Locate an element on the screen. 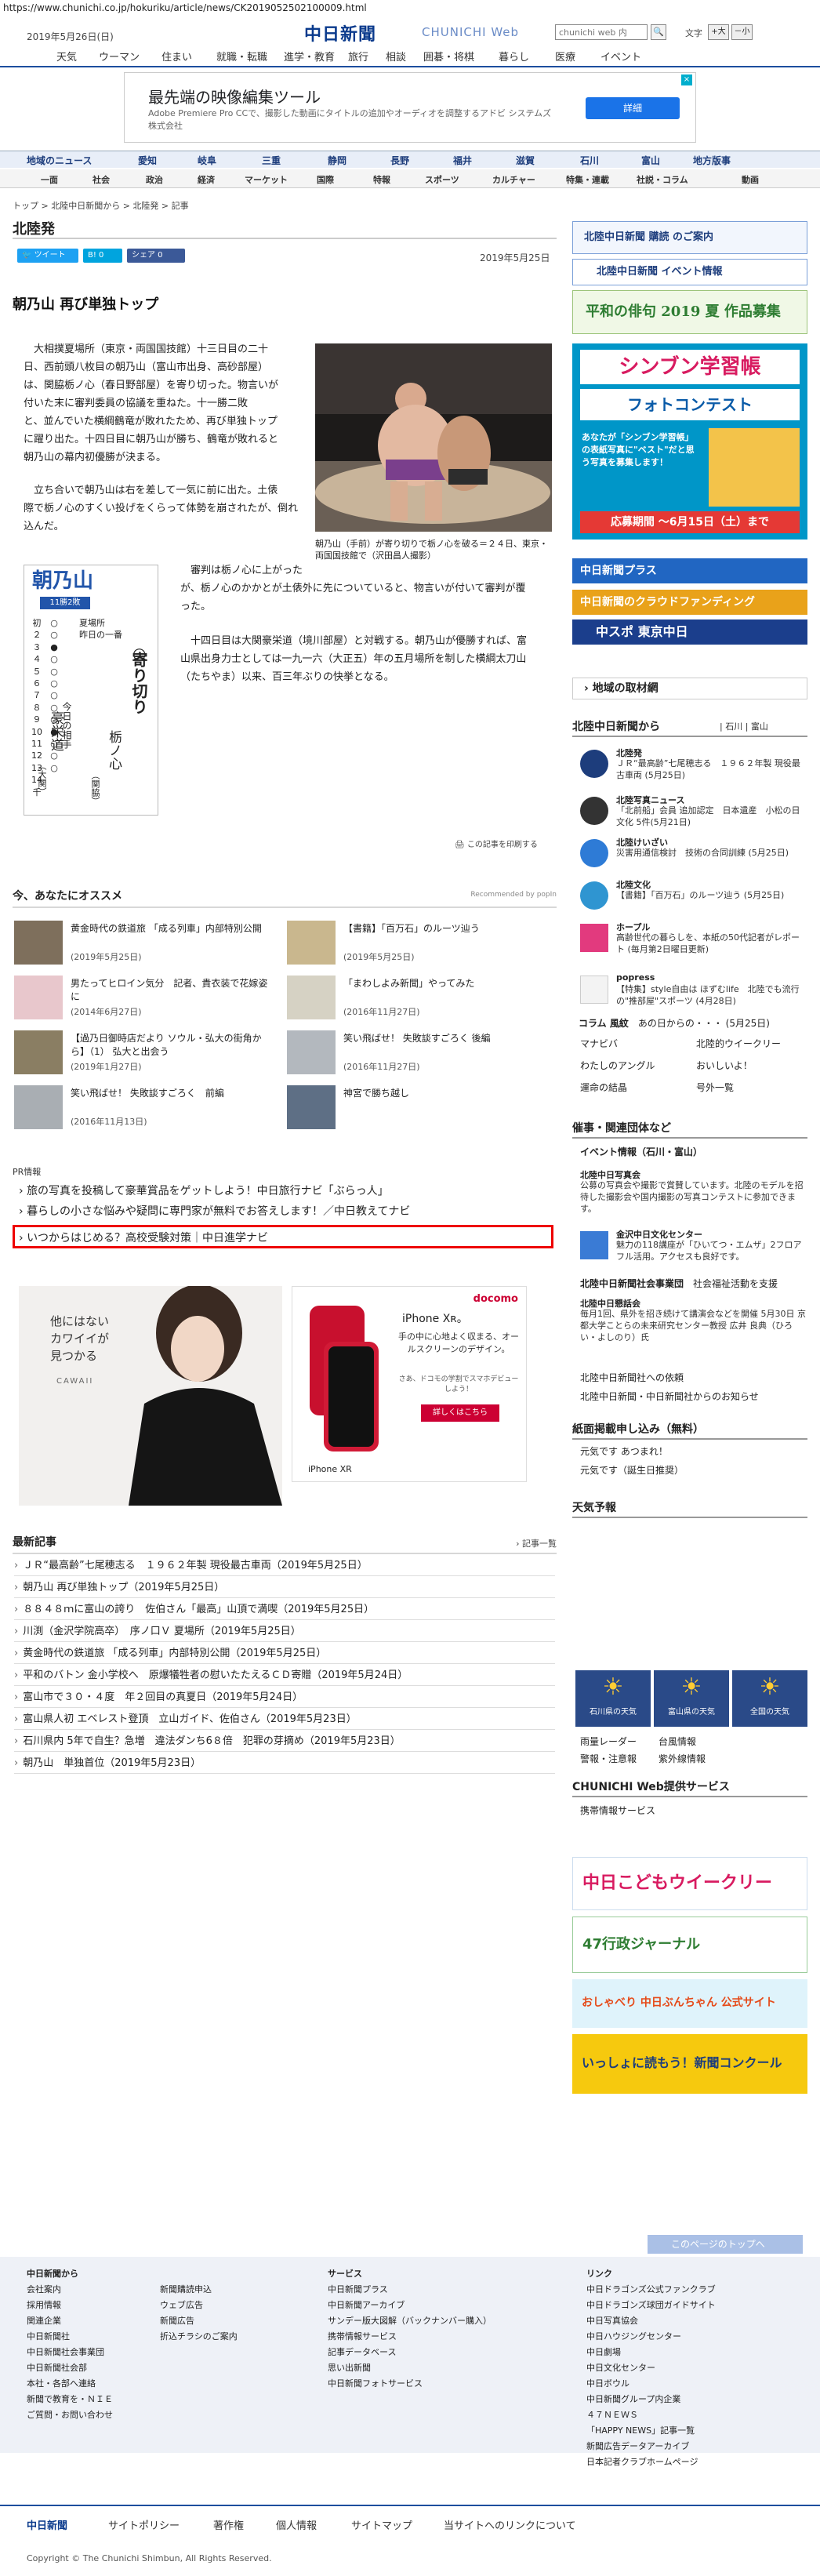  recommend-item: 神宮で勝ち越し is located at coordinates (420, 1107).